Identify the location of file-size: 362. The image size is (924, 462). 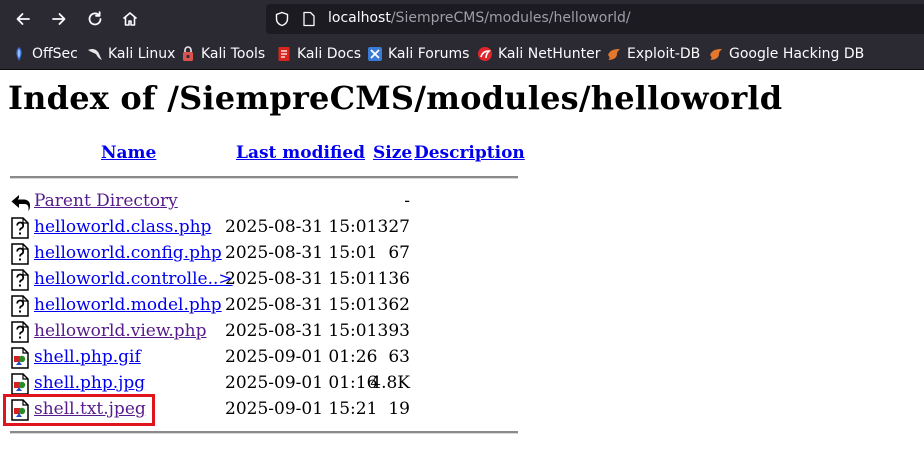
(393, 305).